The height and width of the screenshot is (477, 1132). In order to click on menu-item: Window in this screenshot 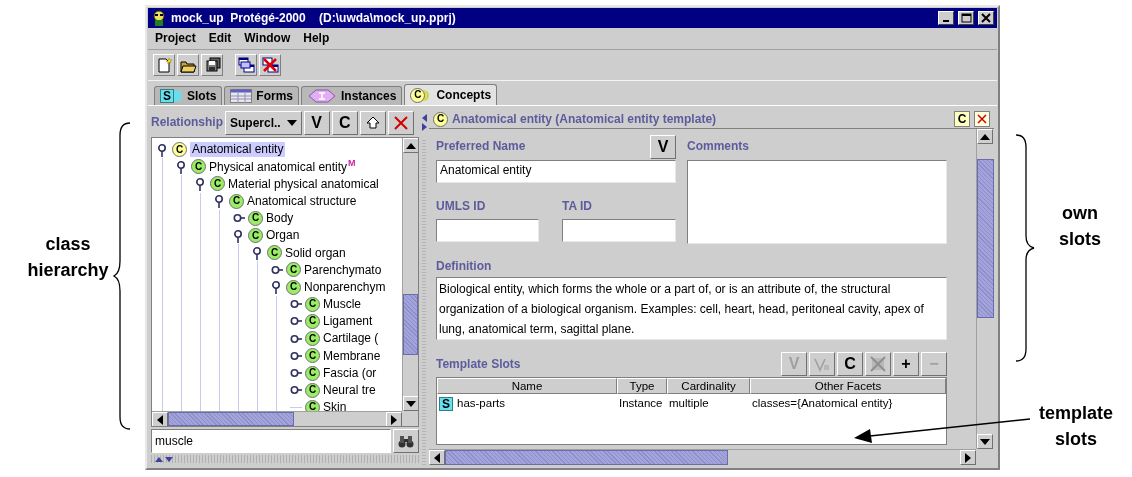, I will do `click(267, 38)`.